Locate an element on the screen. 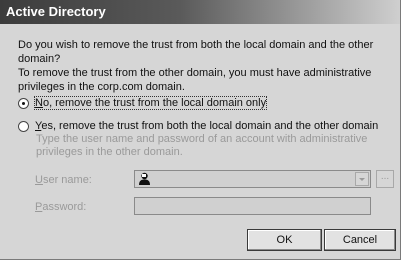 This screenshot has width=402, height=261. password-field is located at coordinates (252, 206).